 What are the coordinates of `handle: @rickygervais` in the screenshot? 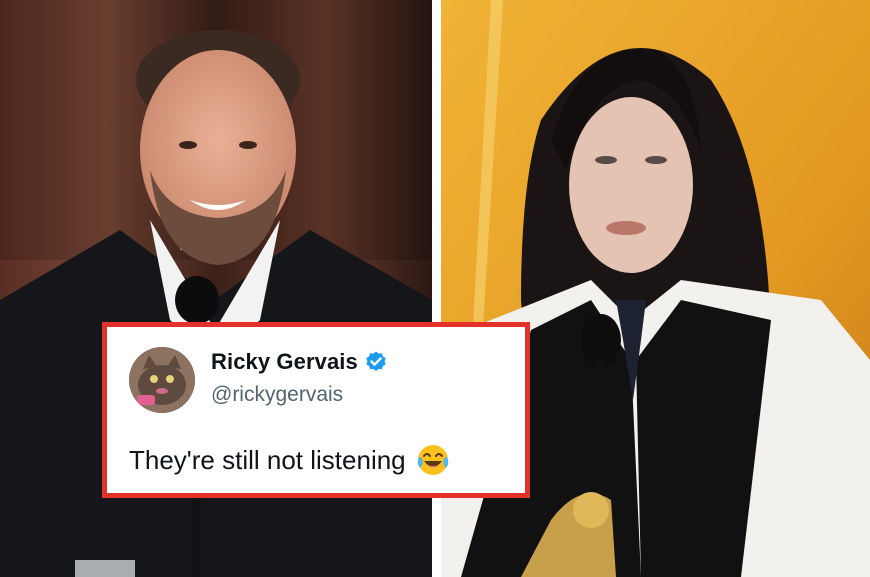 It's located at (277, 395).